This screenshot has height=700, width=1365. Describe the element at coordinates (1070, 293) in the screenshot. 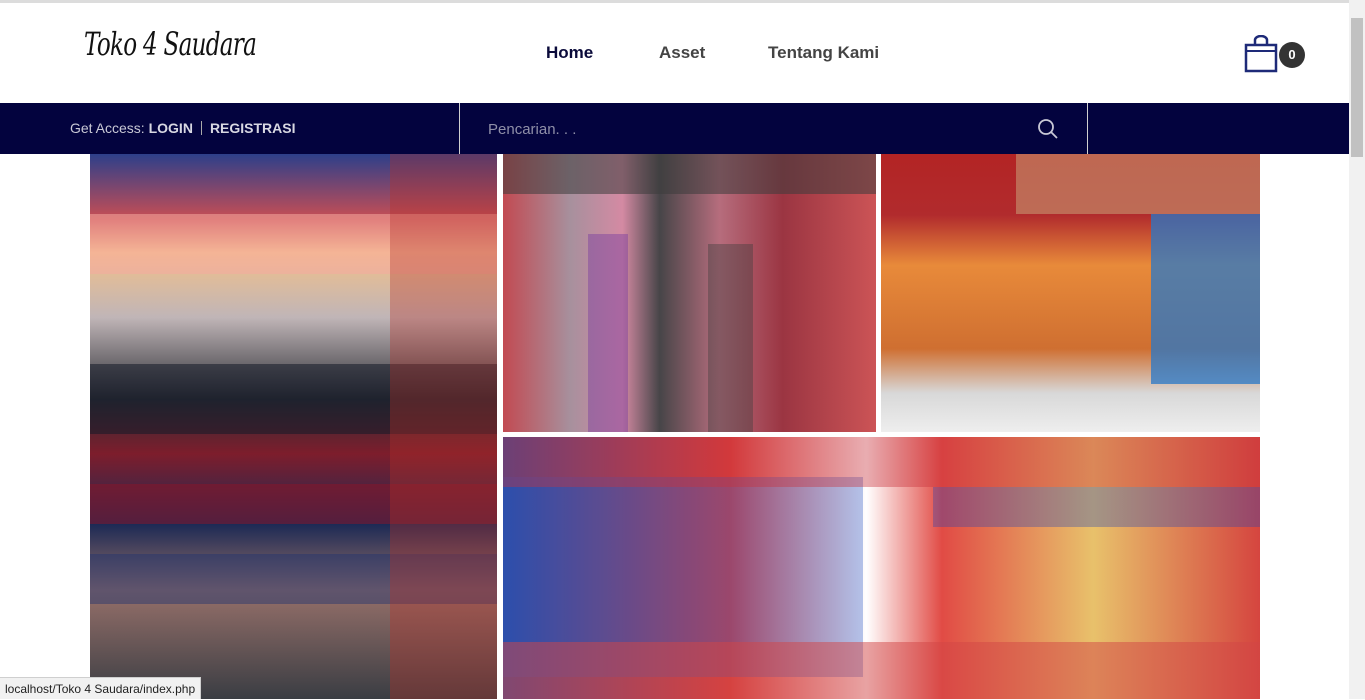

I see `folding-mattress-photo` at that location.